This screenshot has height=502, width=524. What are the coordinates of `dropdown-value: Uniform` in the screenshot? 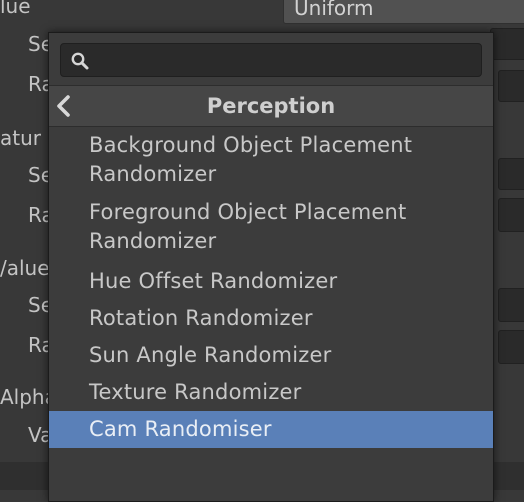 It's located at (334, 10).